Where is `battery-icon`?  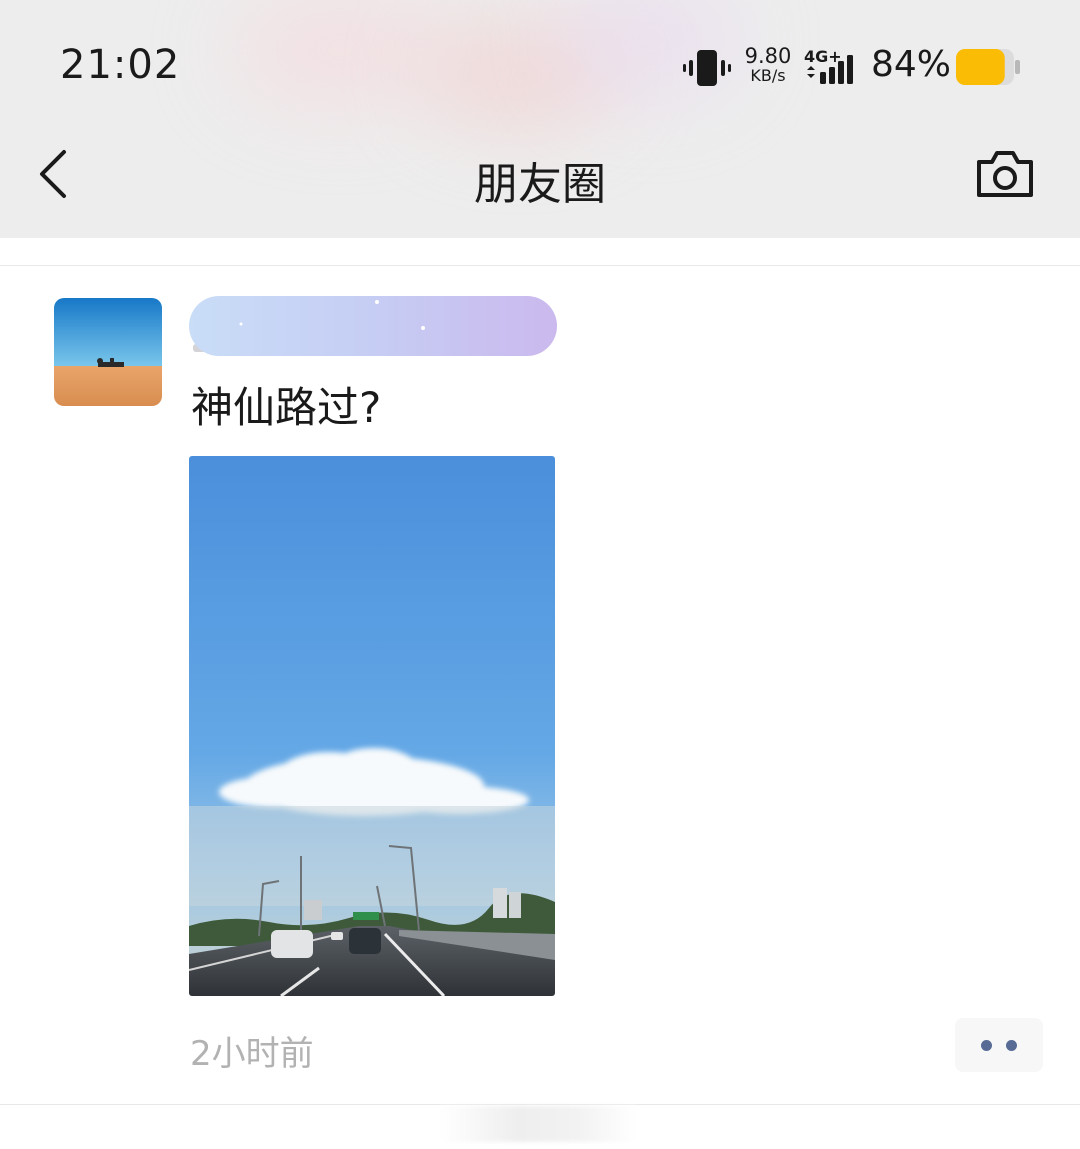 battery-icon is located at coordinates (988, 67).